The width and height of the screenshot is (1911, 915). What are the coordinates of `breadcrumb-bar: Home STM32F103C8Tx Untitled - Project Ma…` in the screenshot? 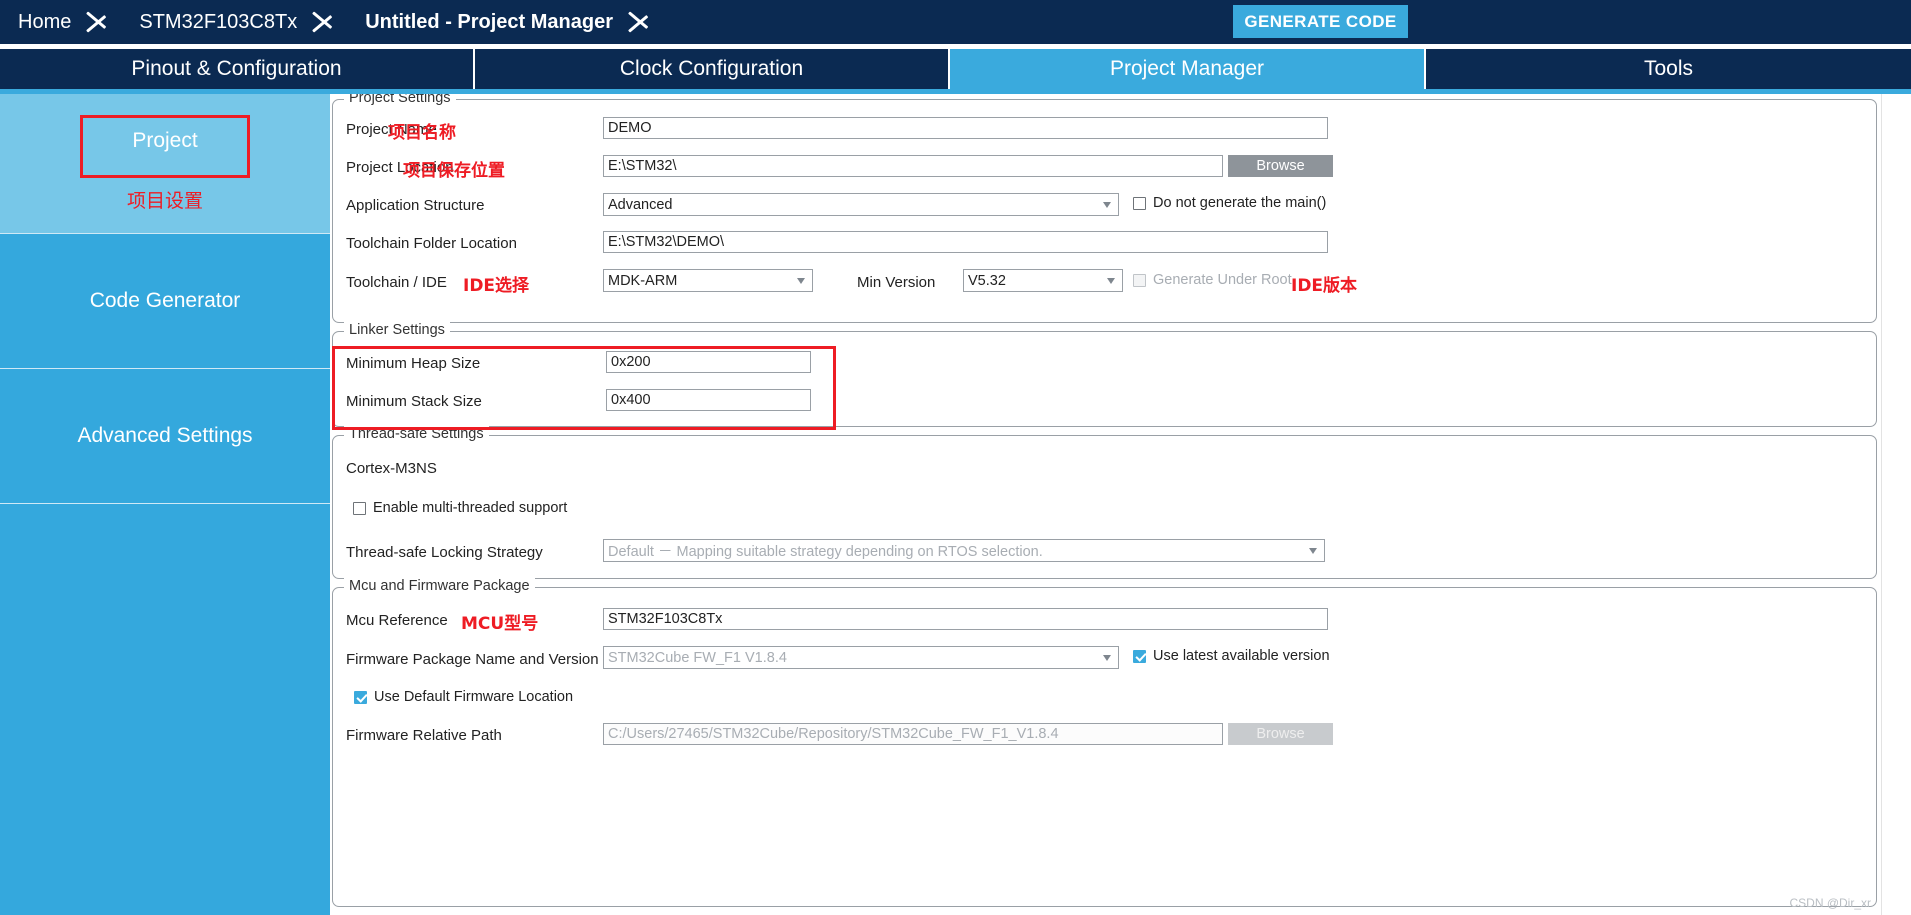 It's located at (955, 22).